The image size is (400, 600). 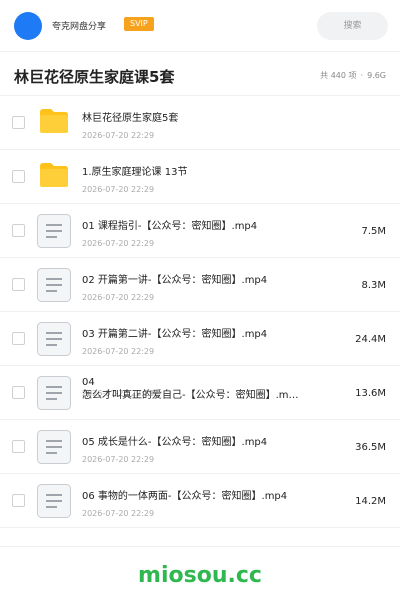 What do you see at coordinates (200, 74) in the screenshot?
I see `folder-header: 林巨花径原生家庭课5套 共 440 项 · 9.6G` at bounding box center [200, 74].